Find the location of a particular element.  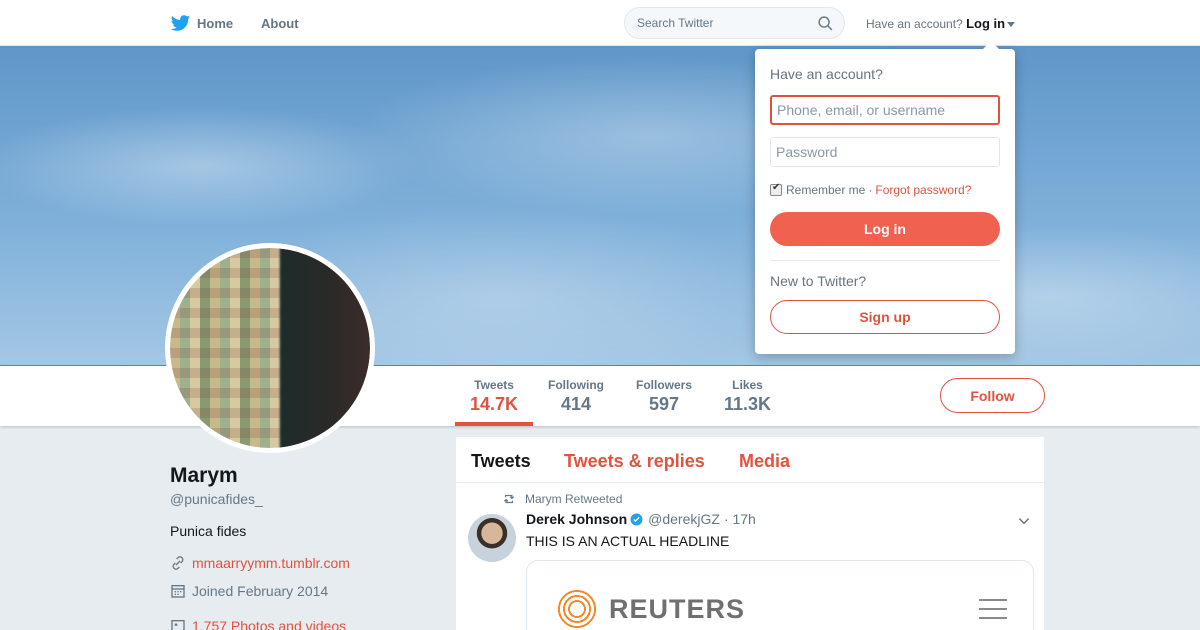

tab-media: Media is located at coordinates (764, 461).